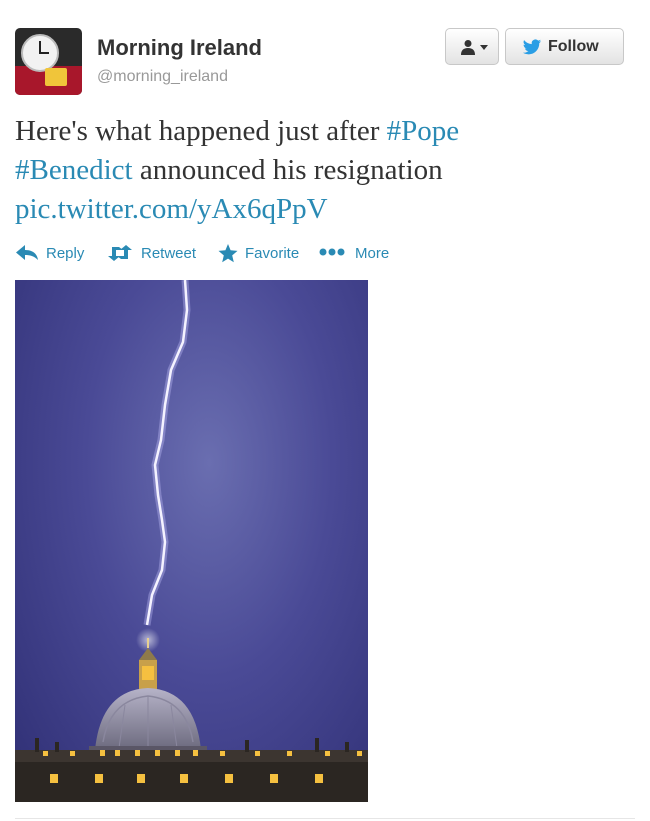 Image resolution: width=650 pixels, height=821 pixels. Describe the element at coordinates (27, 252) in the screenshot. I see `reply-arrow-icon` at that location.